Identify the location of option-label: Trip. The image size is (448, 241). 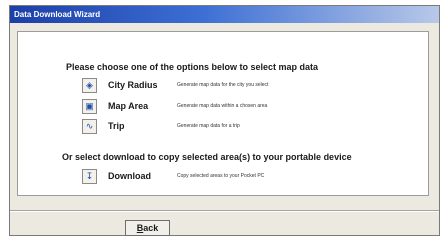
(116, 126).